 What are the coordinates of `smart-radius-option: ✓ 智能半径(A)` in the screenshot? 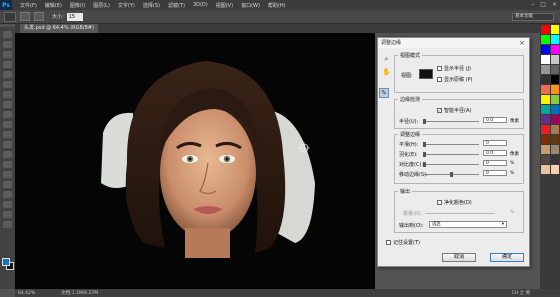 It's located at (454, 110).